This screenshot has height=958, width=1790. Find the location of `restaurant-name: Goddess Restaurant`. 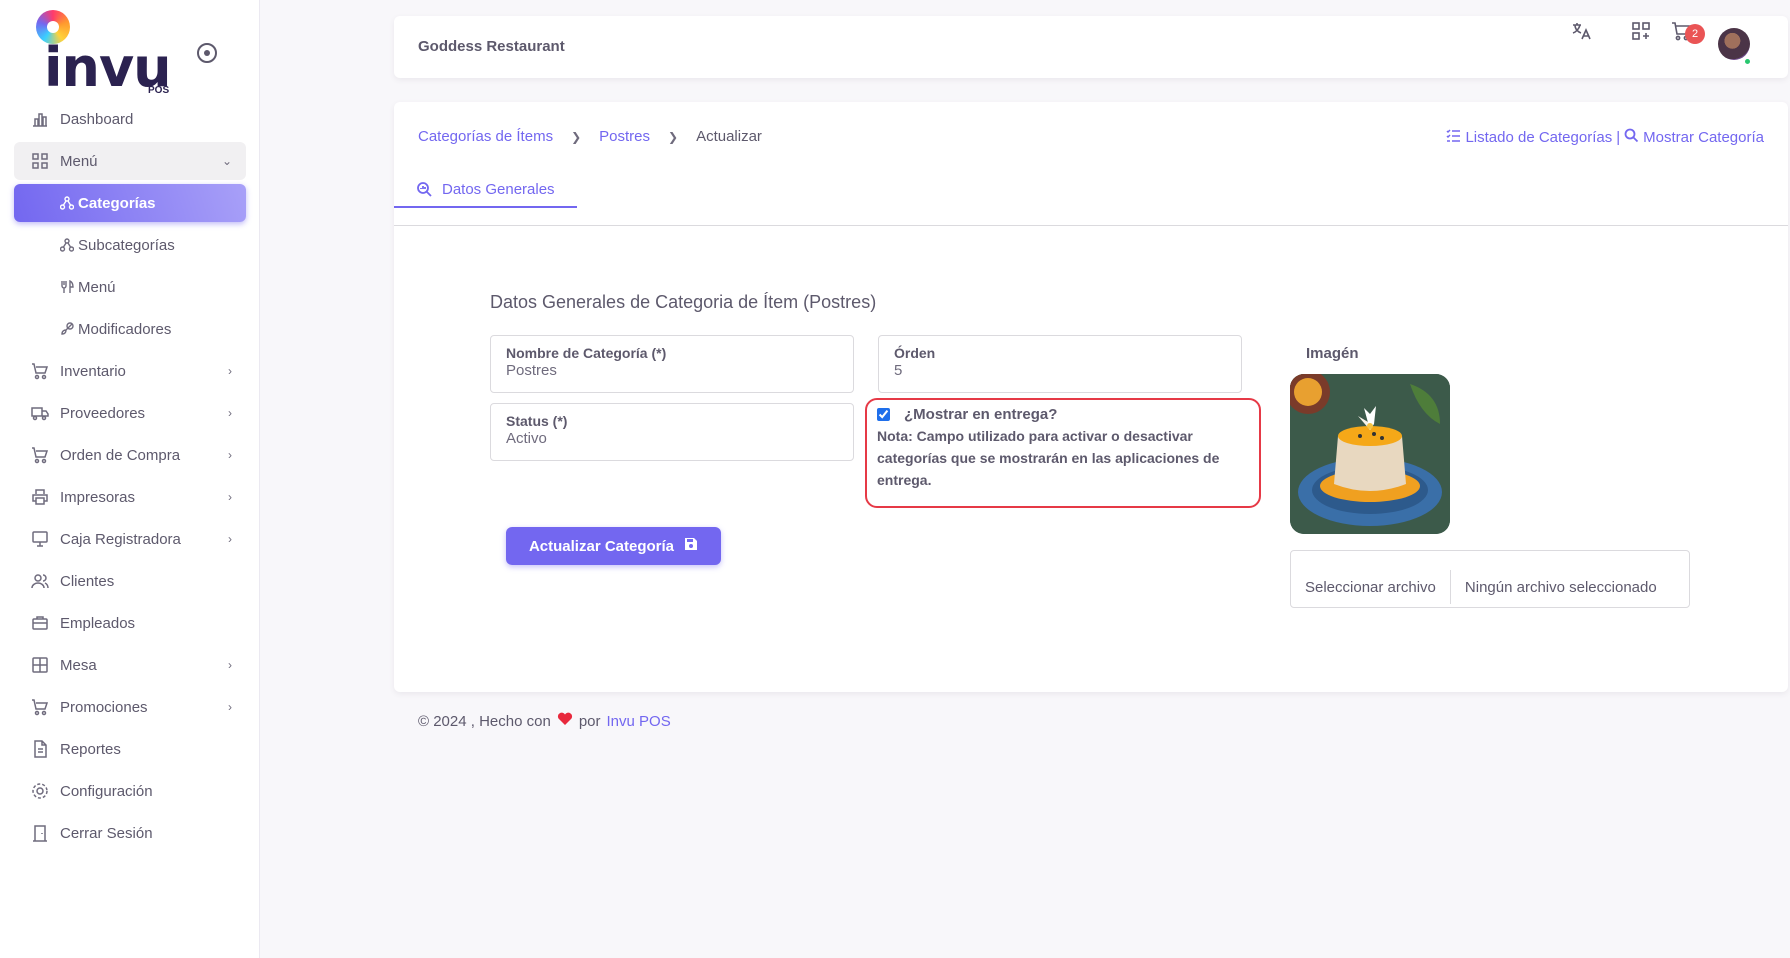

restaurant-name: Goddess Restaurant is located at coordinates (491, 46).